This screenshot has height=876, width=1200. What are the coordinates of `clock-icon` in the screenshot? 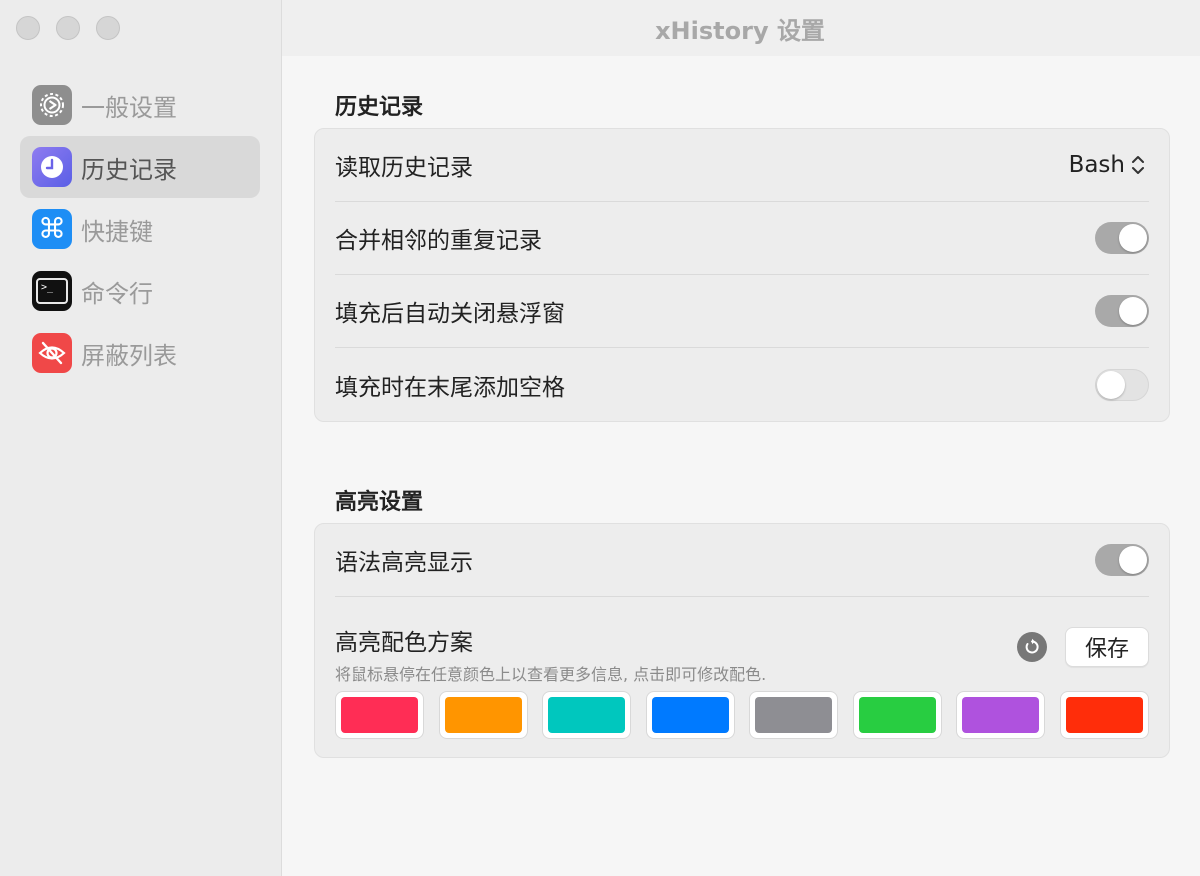 It's located at (52, 167).